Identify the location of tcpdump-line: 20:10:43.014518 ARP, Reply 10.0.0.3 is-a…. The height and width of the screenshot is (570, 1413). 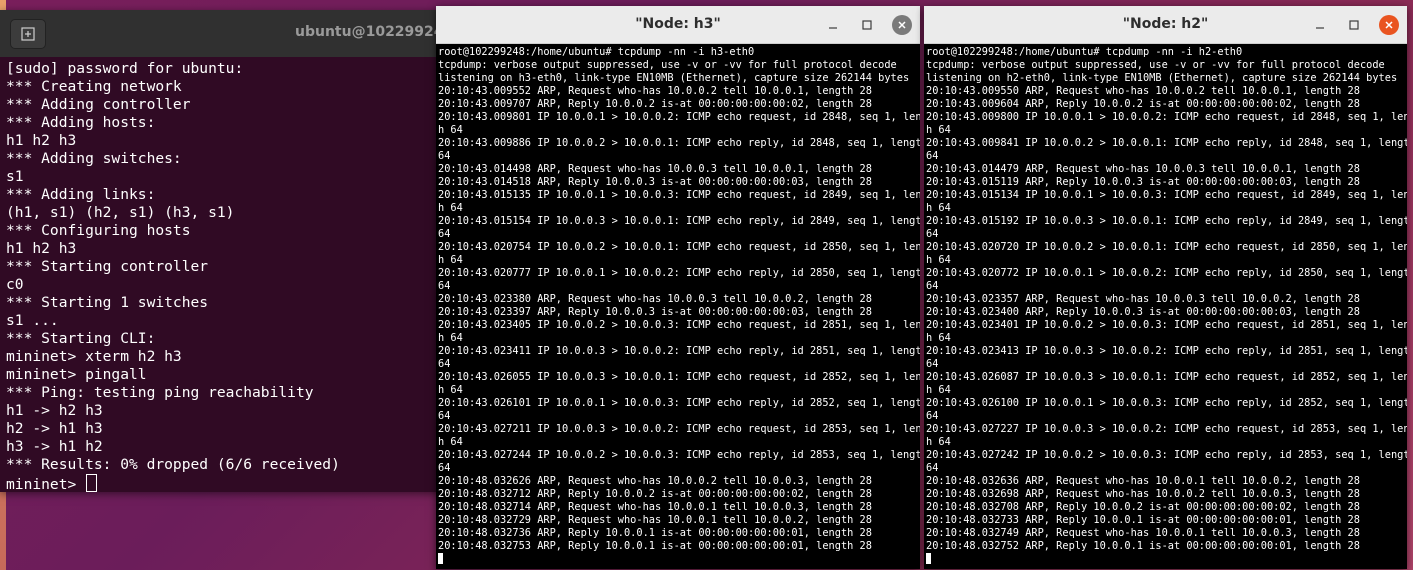
(655, 182).